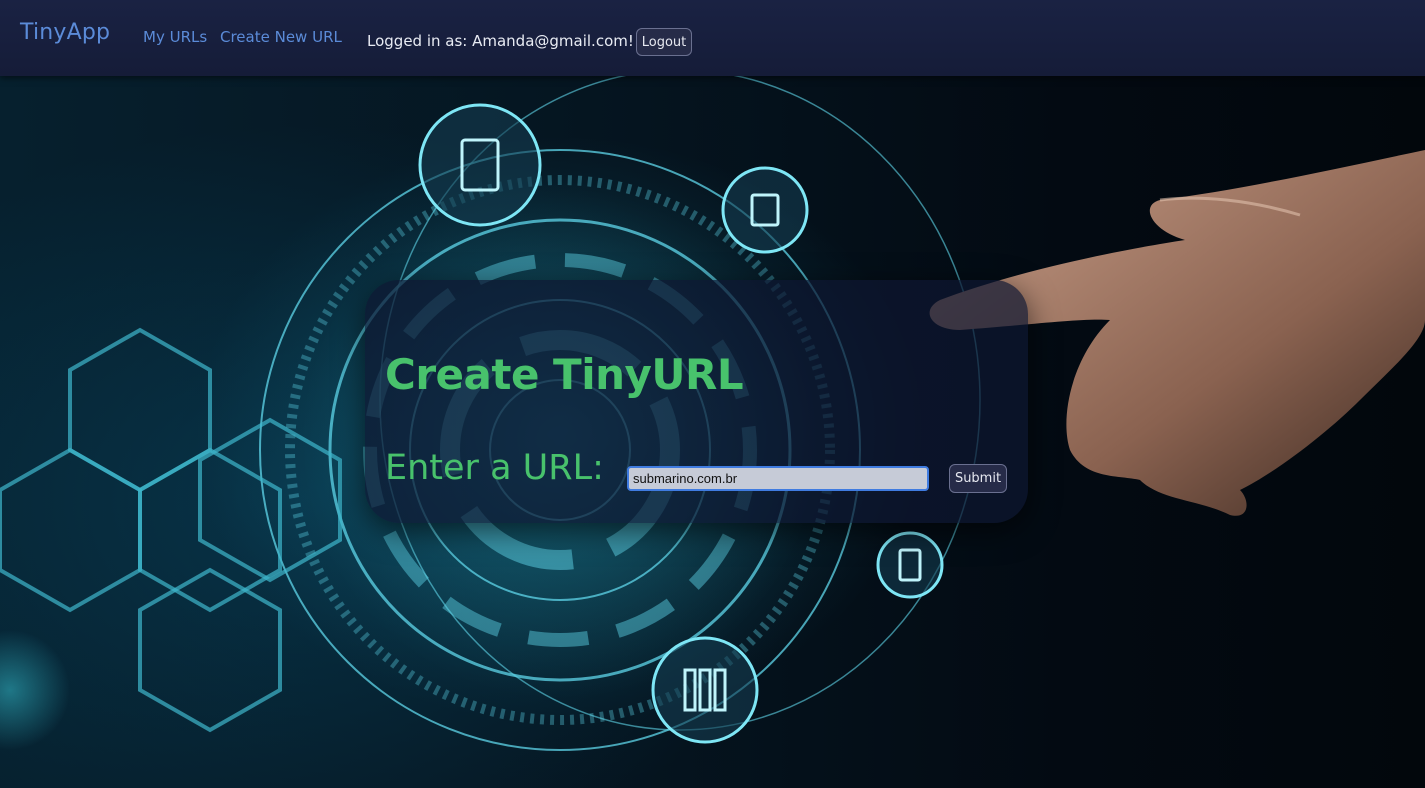 This screenshot has height=788, width=1425. I want to click on nav-link-my-urls: My URLs, so click(175, 37).